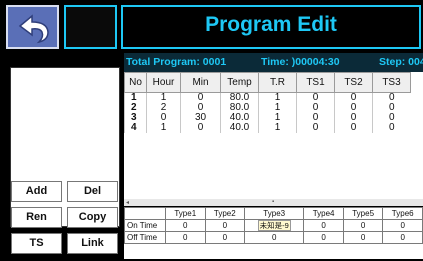 This screenshot has width=423, height=261. Describe the element at coordinates (176, 62) in the screenshot. I see `total-program-label: Total Program: 0001` at that location.